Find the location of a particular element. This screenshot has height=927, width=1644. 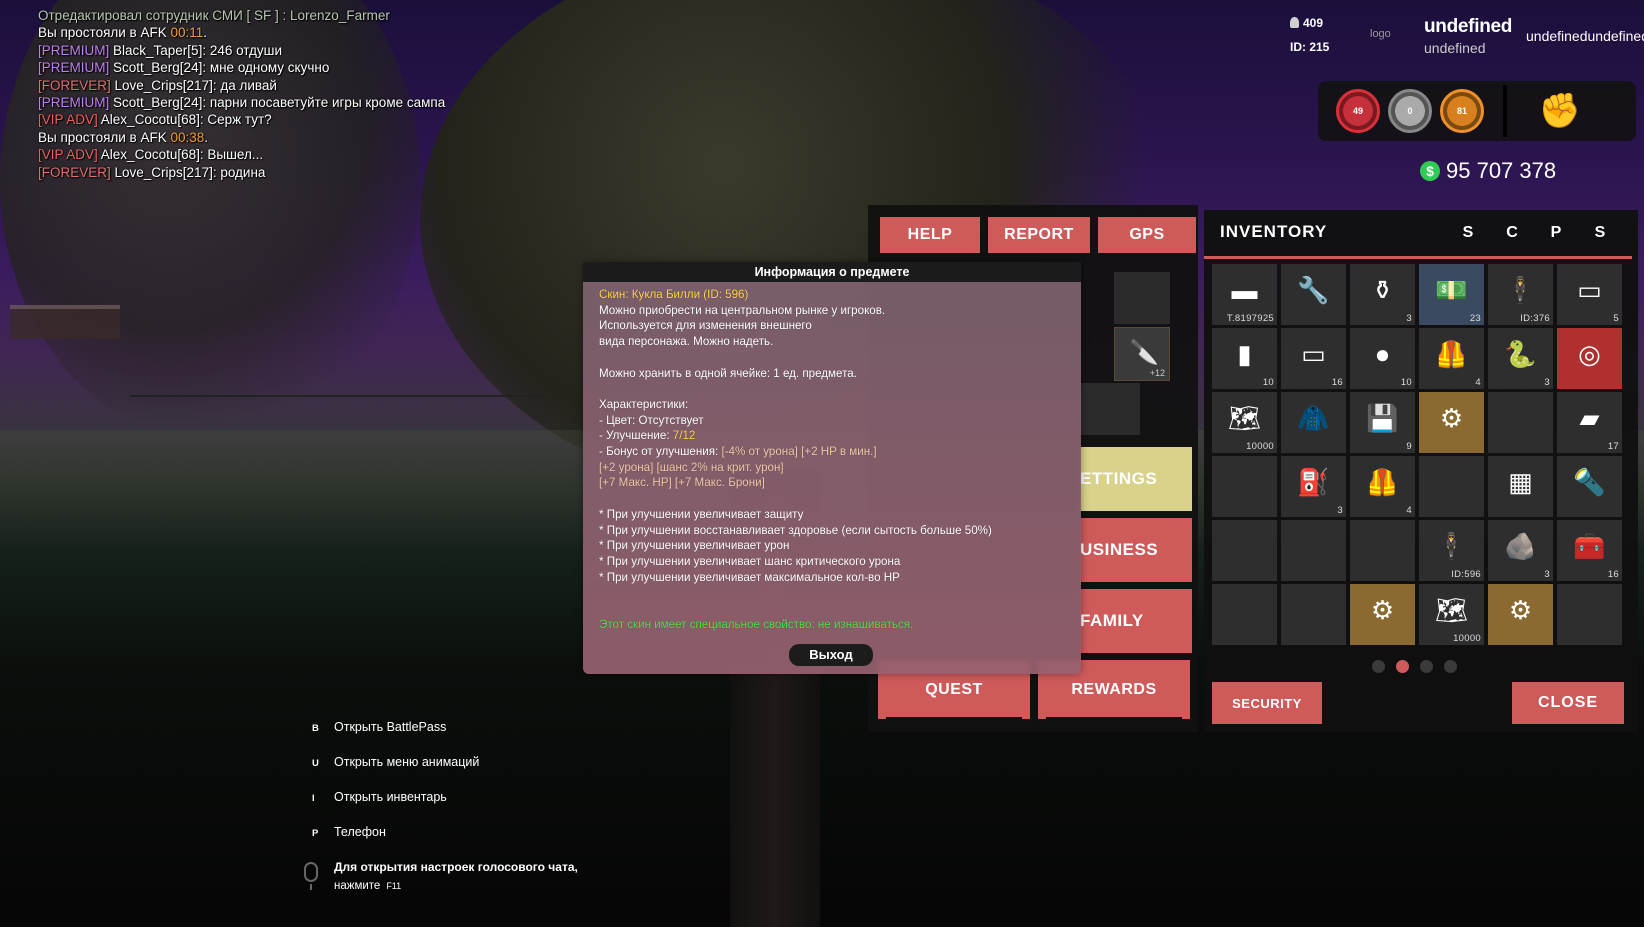

menu-slot-item: 🔪 +12 is located at coordinates (1142, 354).